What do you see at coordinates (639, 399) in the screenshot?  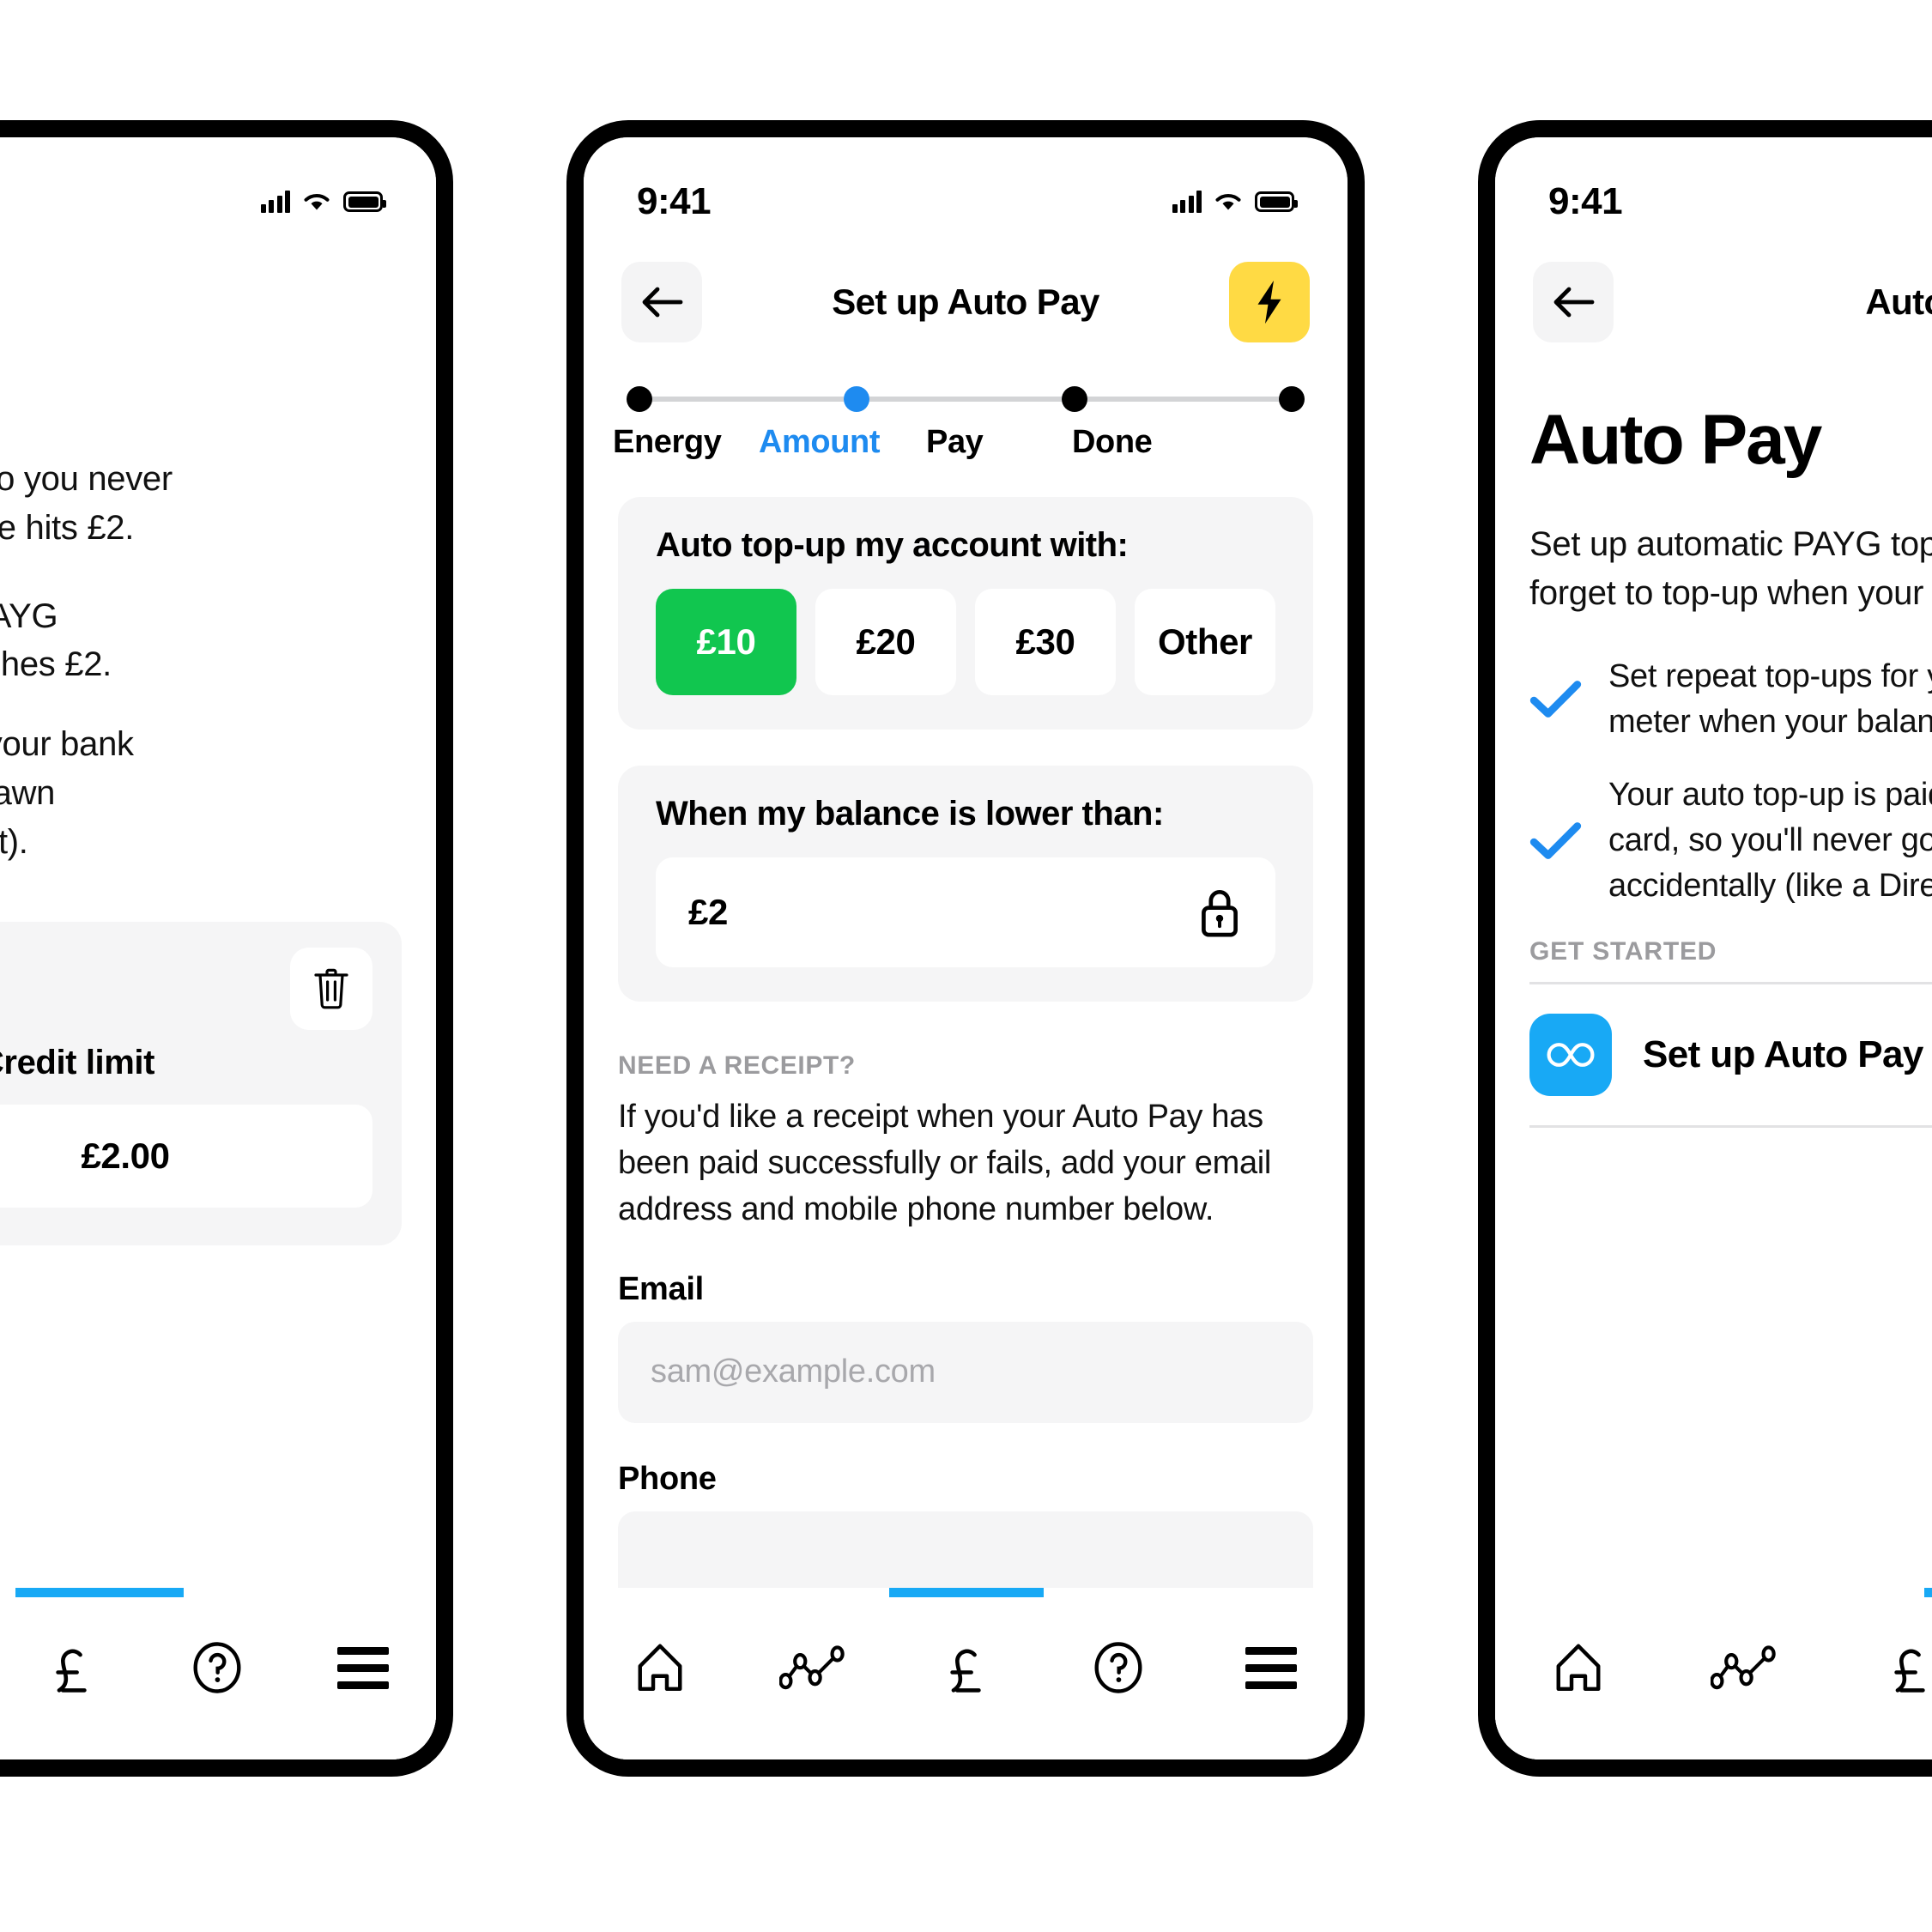 I see `step-dot-energy` at bounding box center [639, 399].